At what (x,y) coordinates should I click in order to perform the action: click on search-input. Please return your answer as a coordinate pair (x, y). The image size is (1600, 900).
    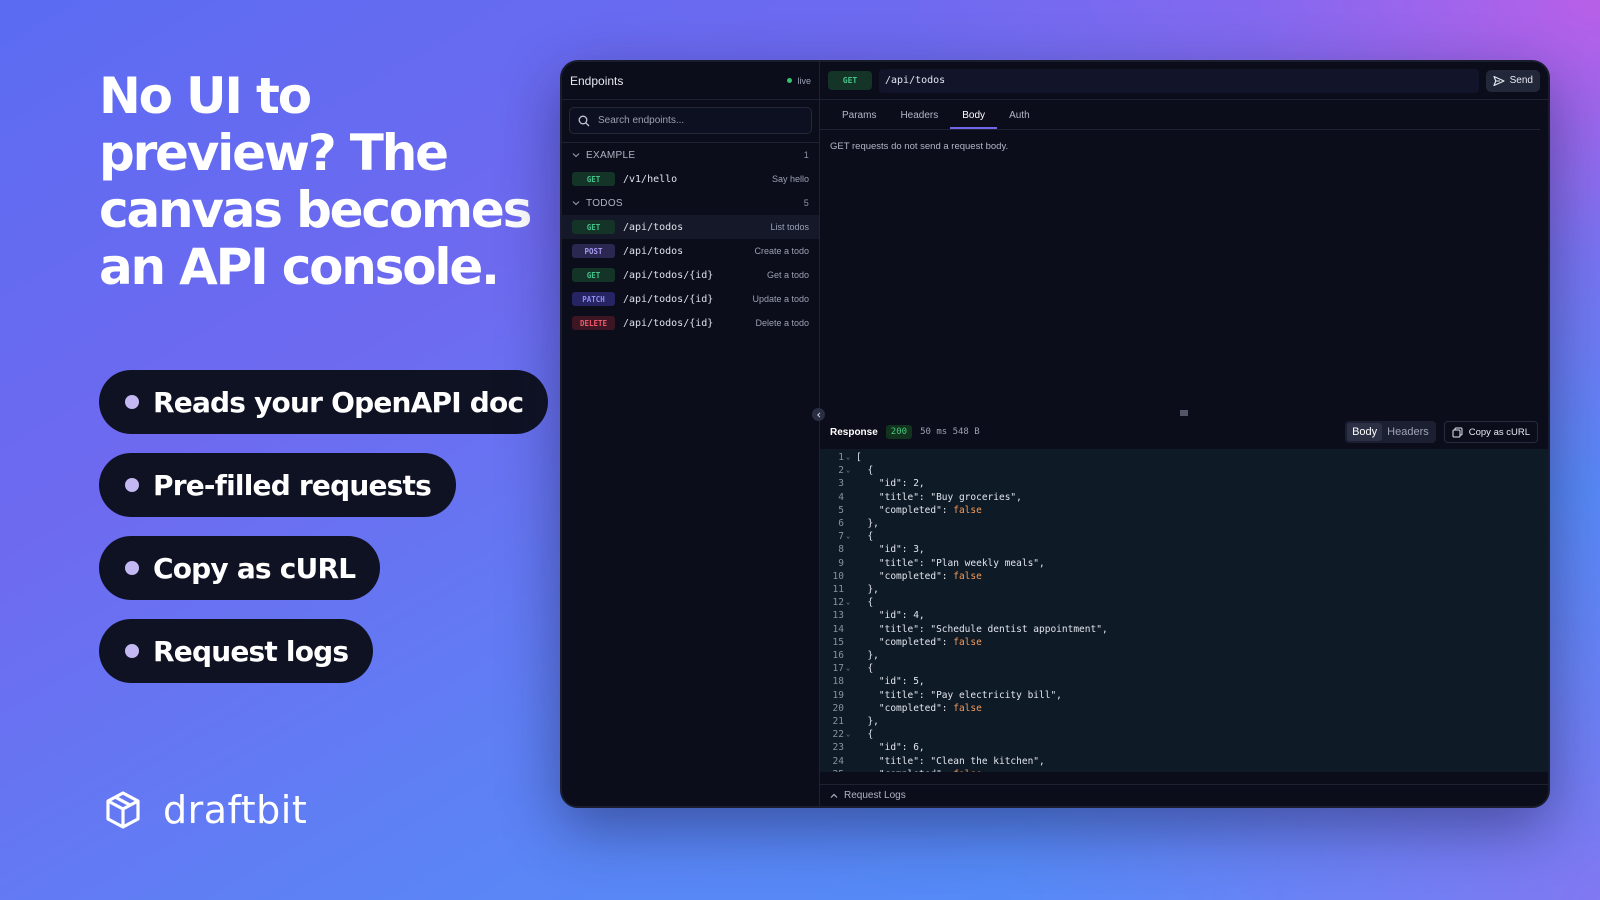
    Looking at the image, I should click on (693, 120).